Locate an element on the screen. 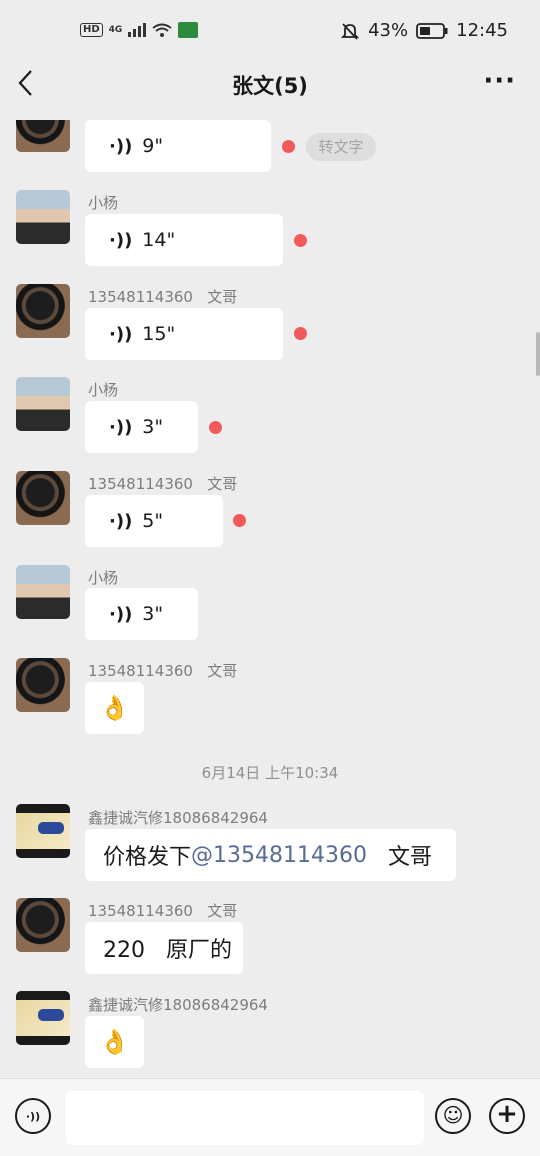  wifi-icon is located at coordinates (162, 30).